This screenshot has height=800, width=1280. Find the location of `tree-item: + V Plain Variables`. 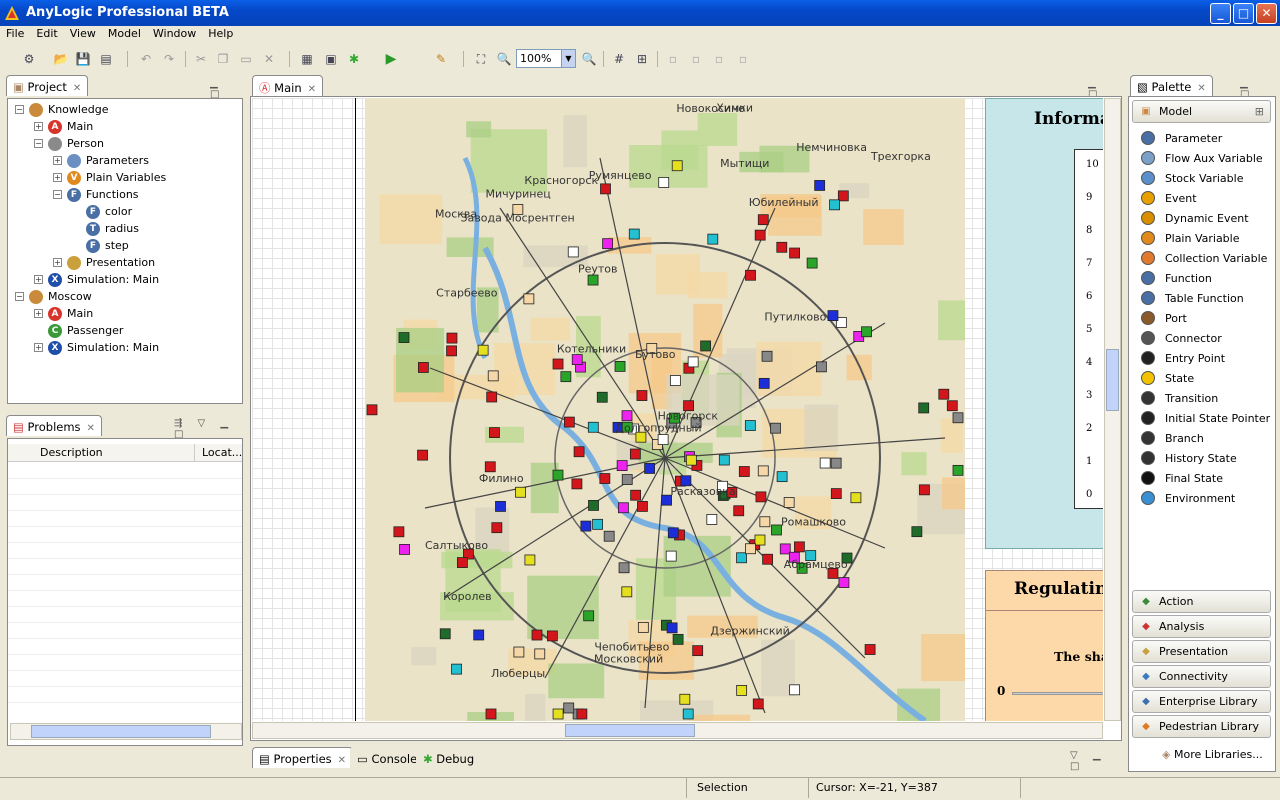

tree-item: + V Plain Variables is located at coordinates (109, 177).